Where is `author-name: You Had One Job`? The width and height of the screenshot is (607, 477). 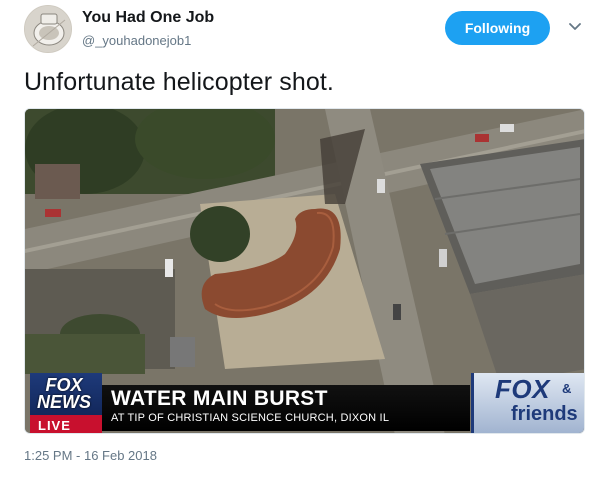 author-name: You Had One Job is located at coordinates (148, 18).